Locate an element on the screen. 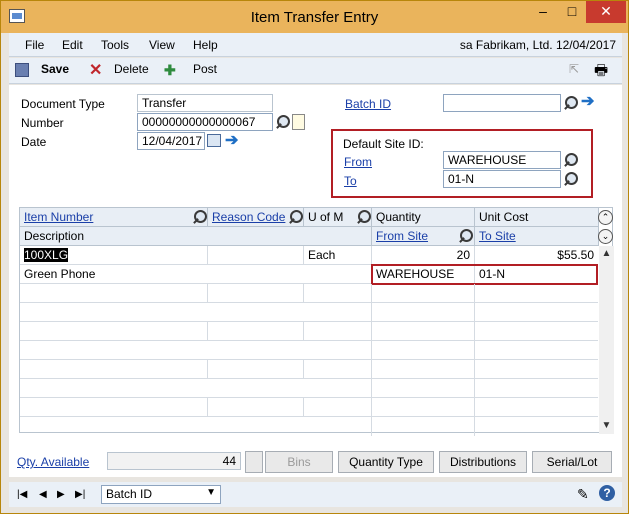 The image size is (629, 514). qty-available-link: Qty. Available is located at coordinates (53, 462).